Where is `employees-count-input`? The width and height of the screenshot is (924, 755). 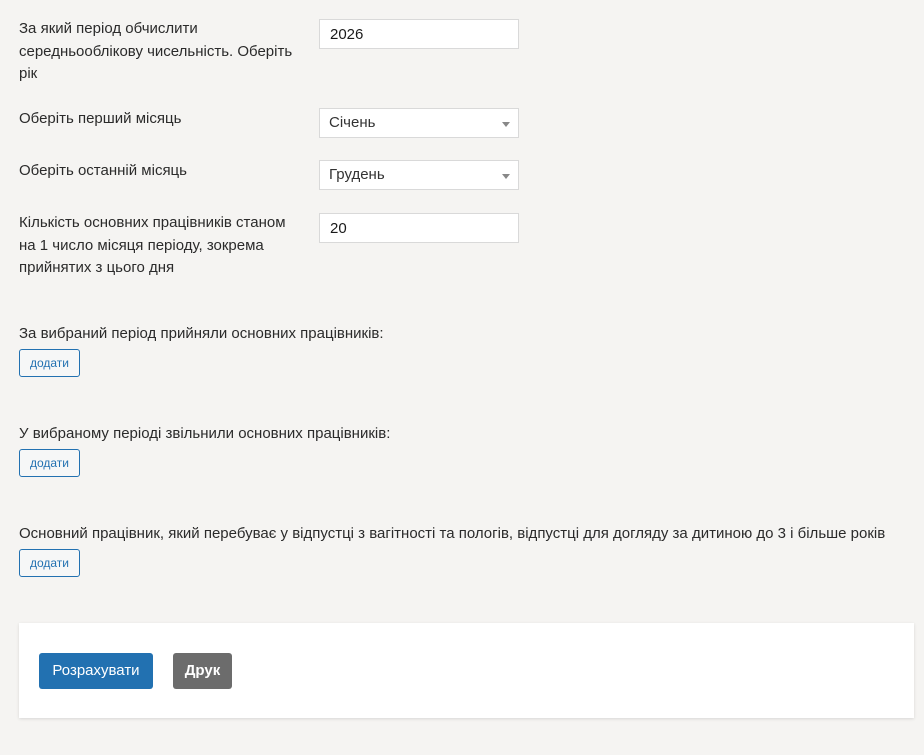 employees-count-input is located at coordinates (419, 228).